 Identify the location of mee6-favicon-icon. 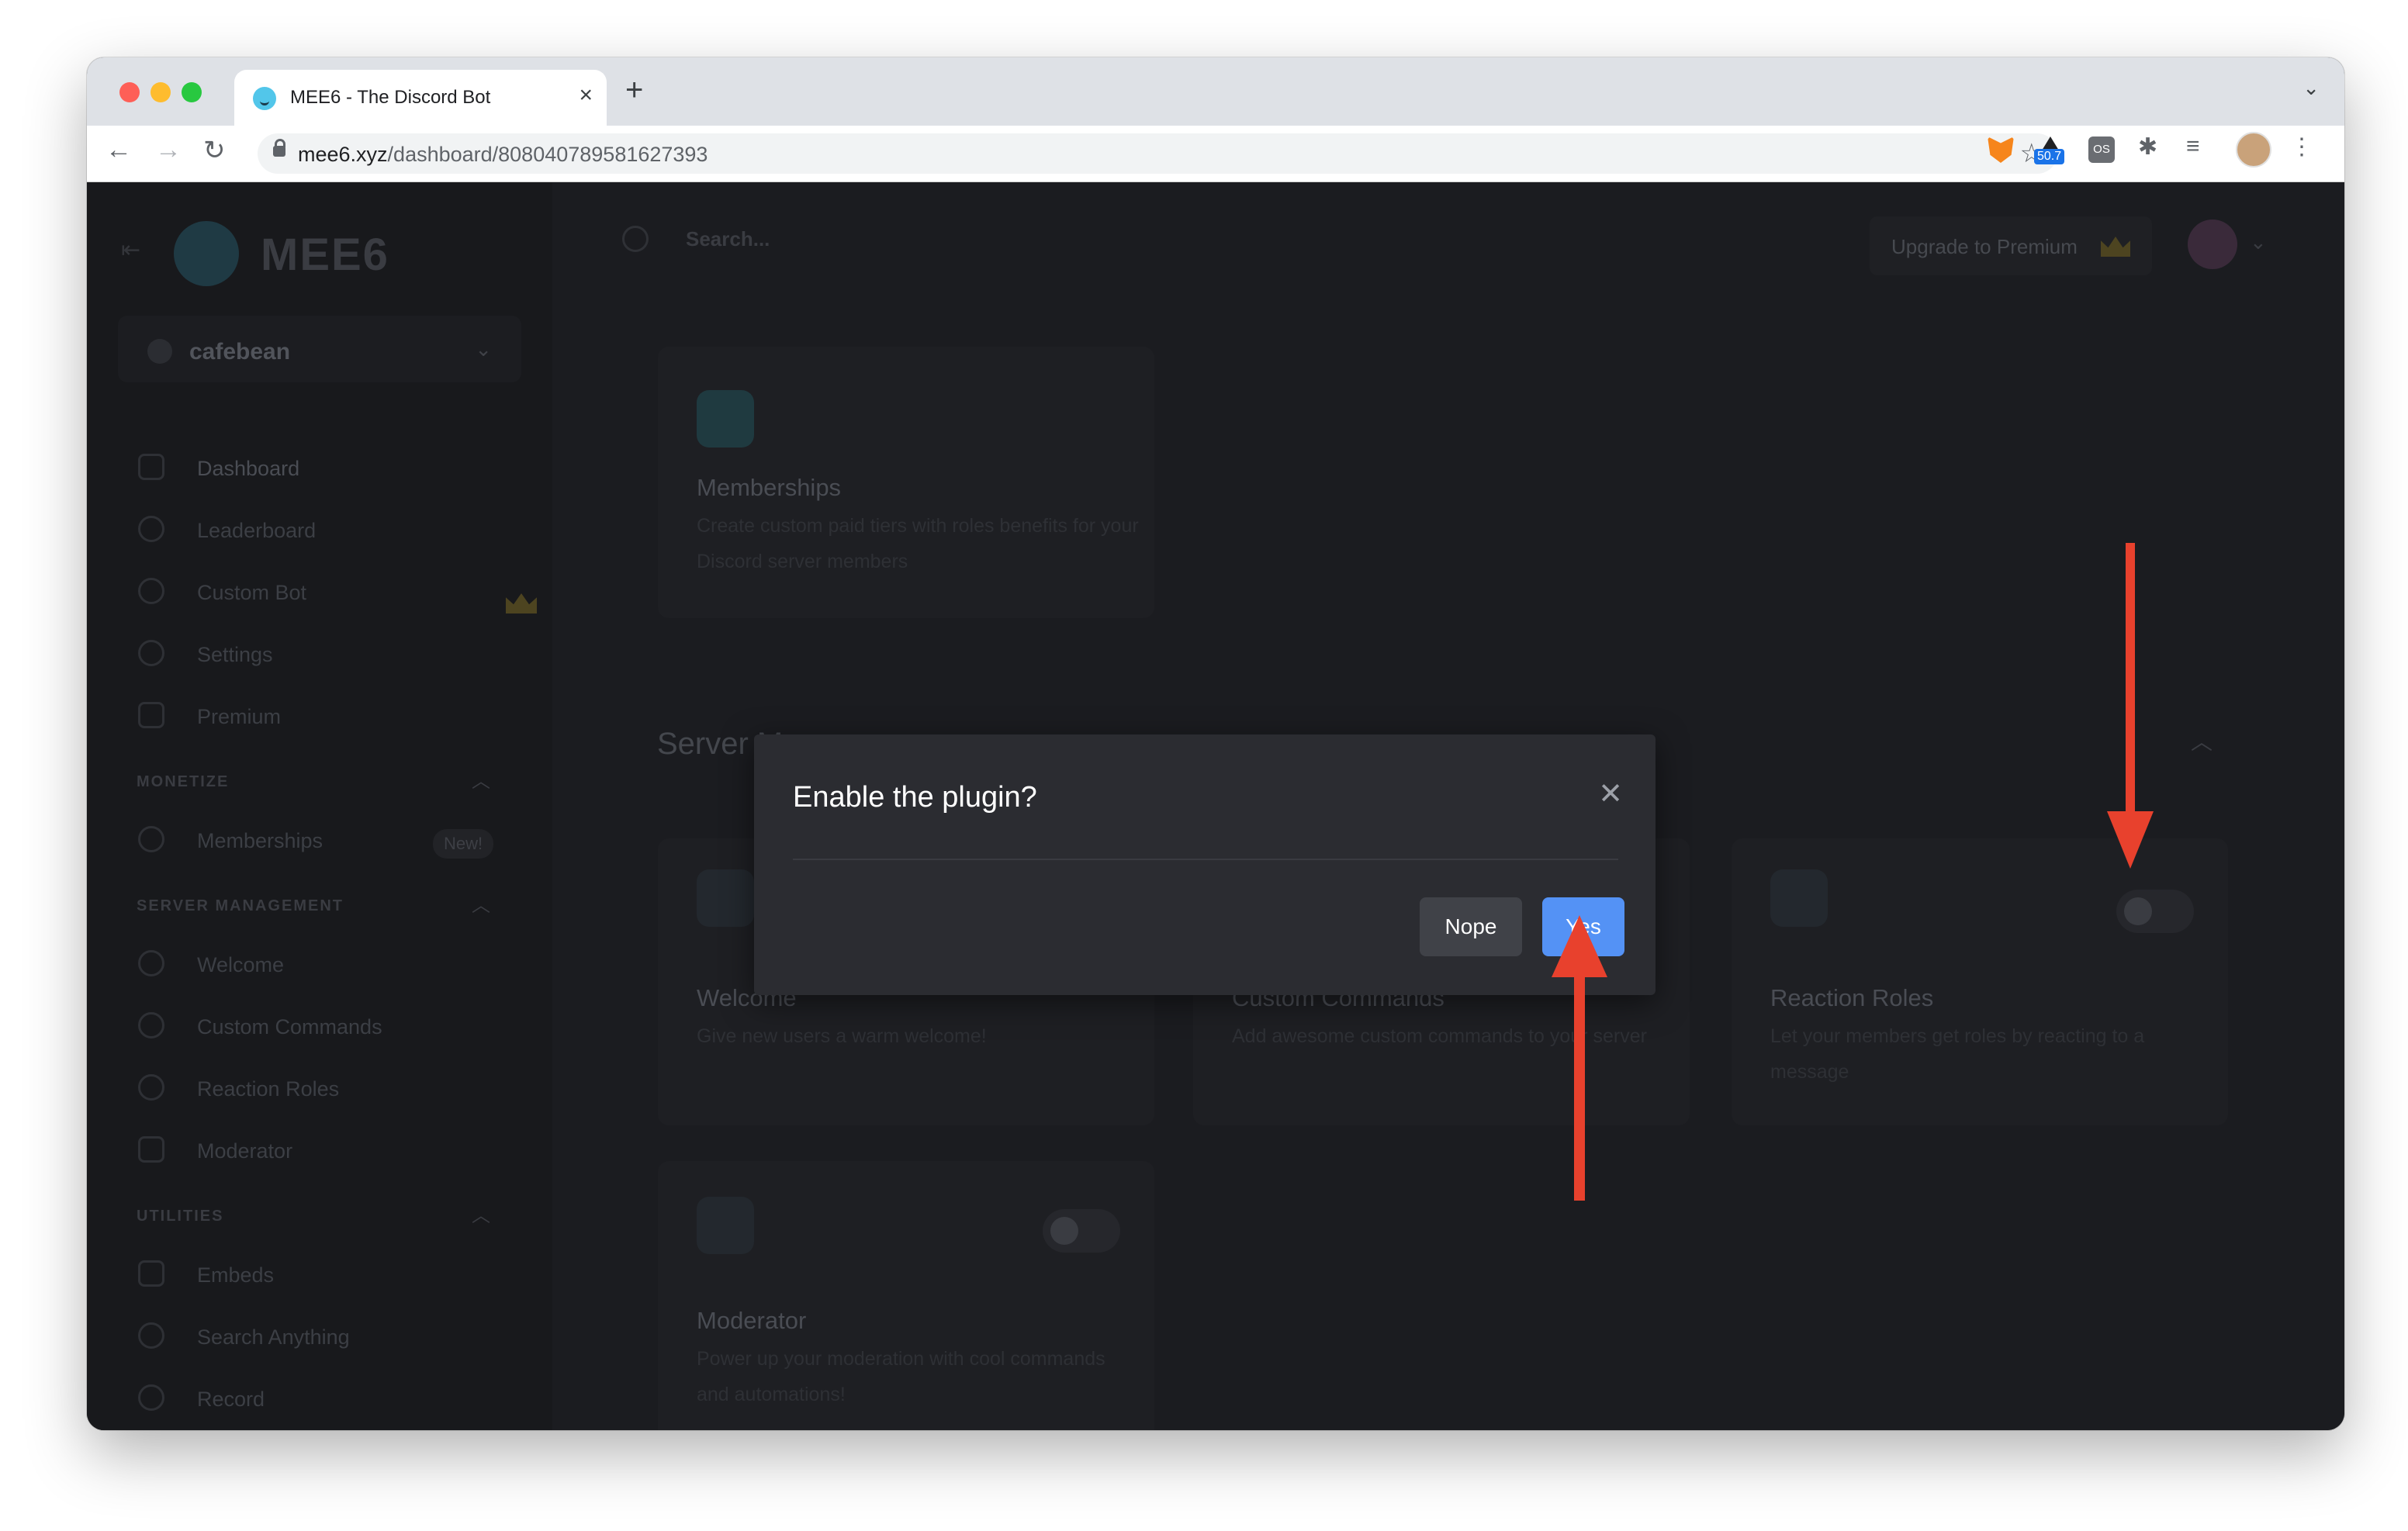
(264, 98).